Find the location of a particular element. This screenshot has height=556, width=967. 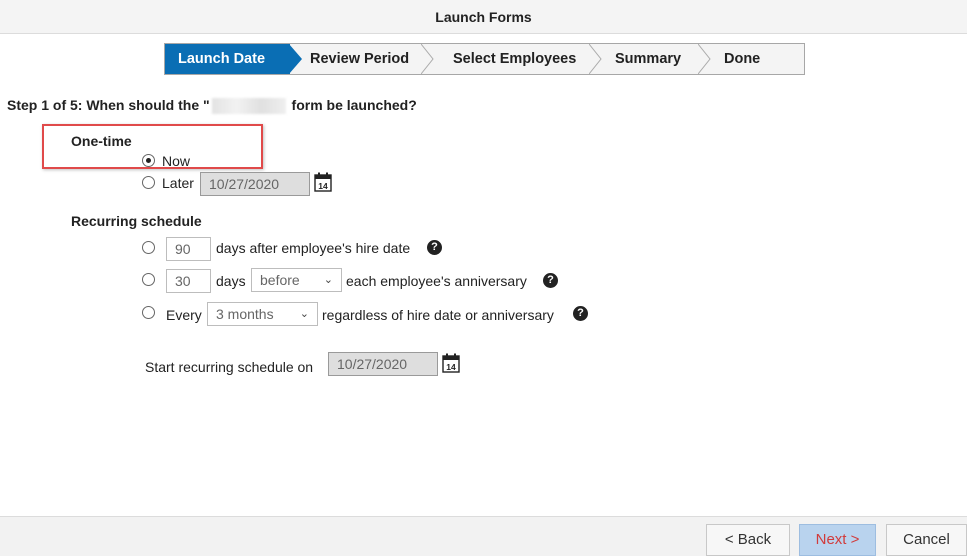

step-label: Review Period is located at coordinates (360, 59).